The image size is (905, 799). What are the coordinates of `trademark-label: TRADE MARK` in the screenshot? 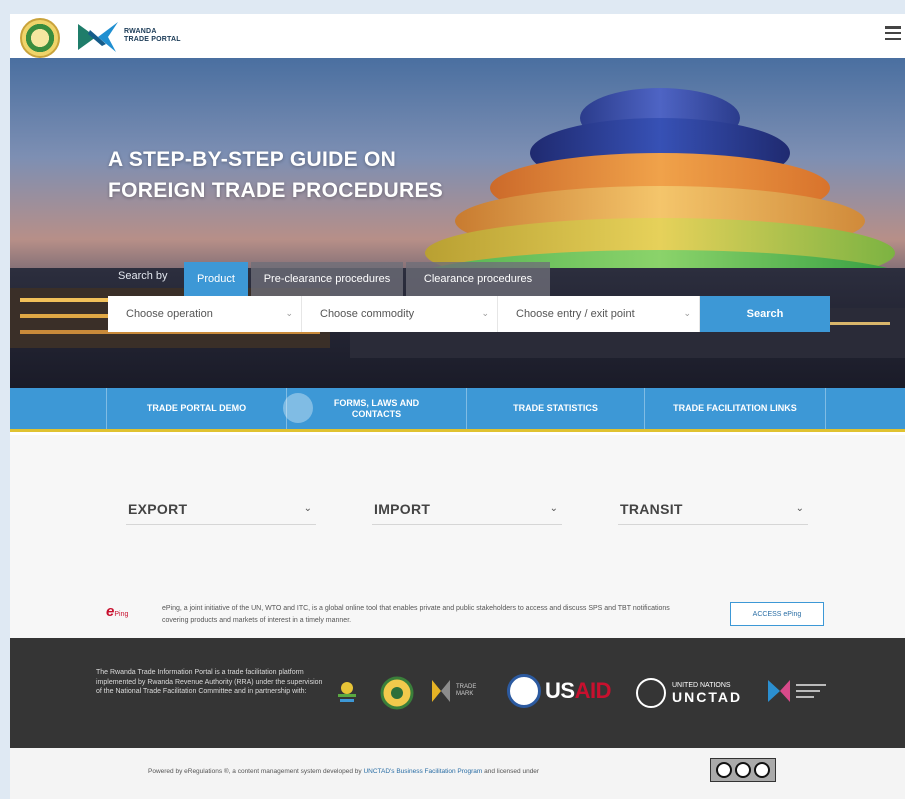 It's located at (466, 690).